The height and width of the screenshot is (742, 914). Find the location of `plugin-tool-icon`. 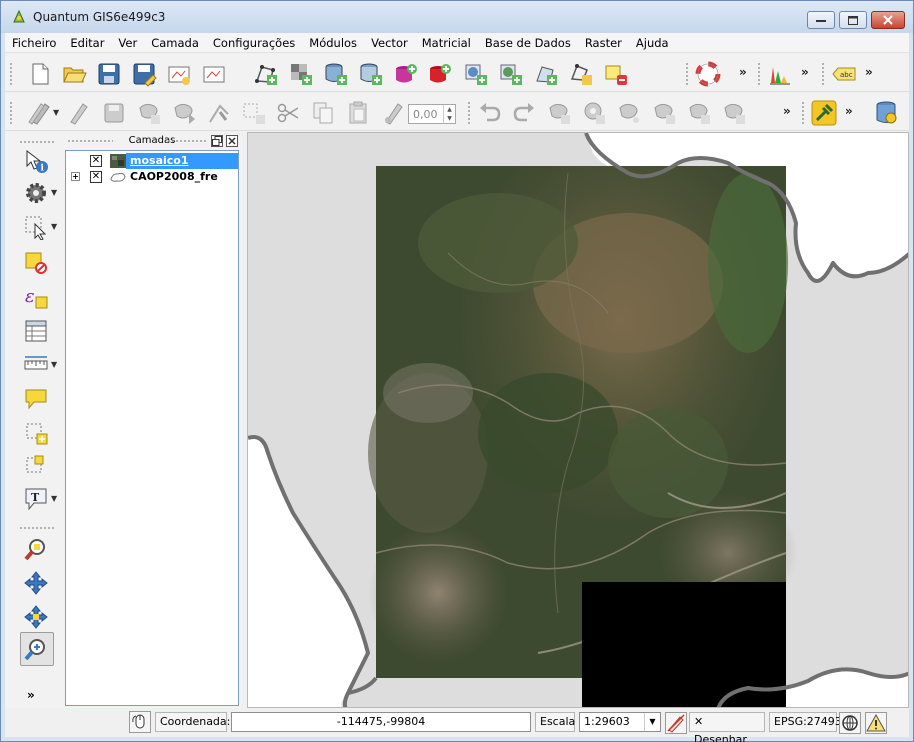

plugin-tool-icon is located at coordinates (824, 113).